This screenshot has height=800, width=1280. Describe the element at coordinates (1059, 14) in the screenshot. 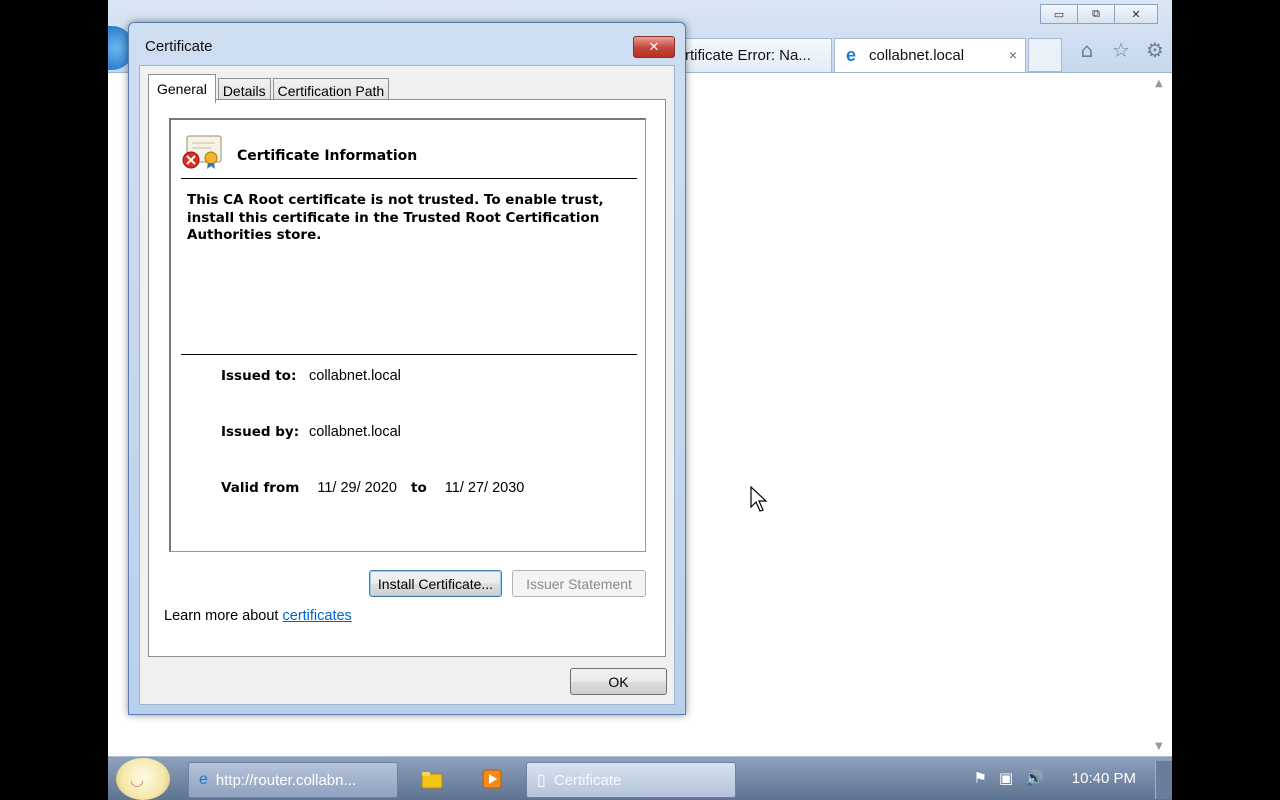

I see `minimize-button: ▭` at that location.